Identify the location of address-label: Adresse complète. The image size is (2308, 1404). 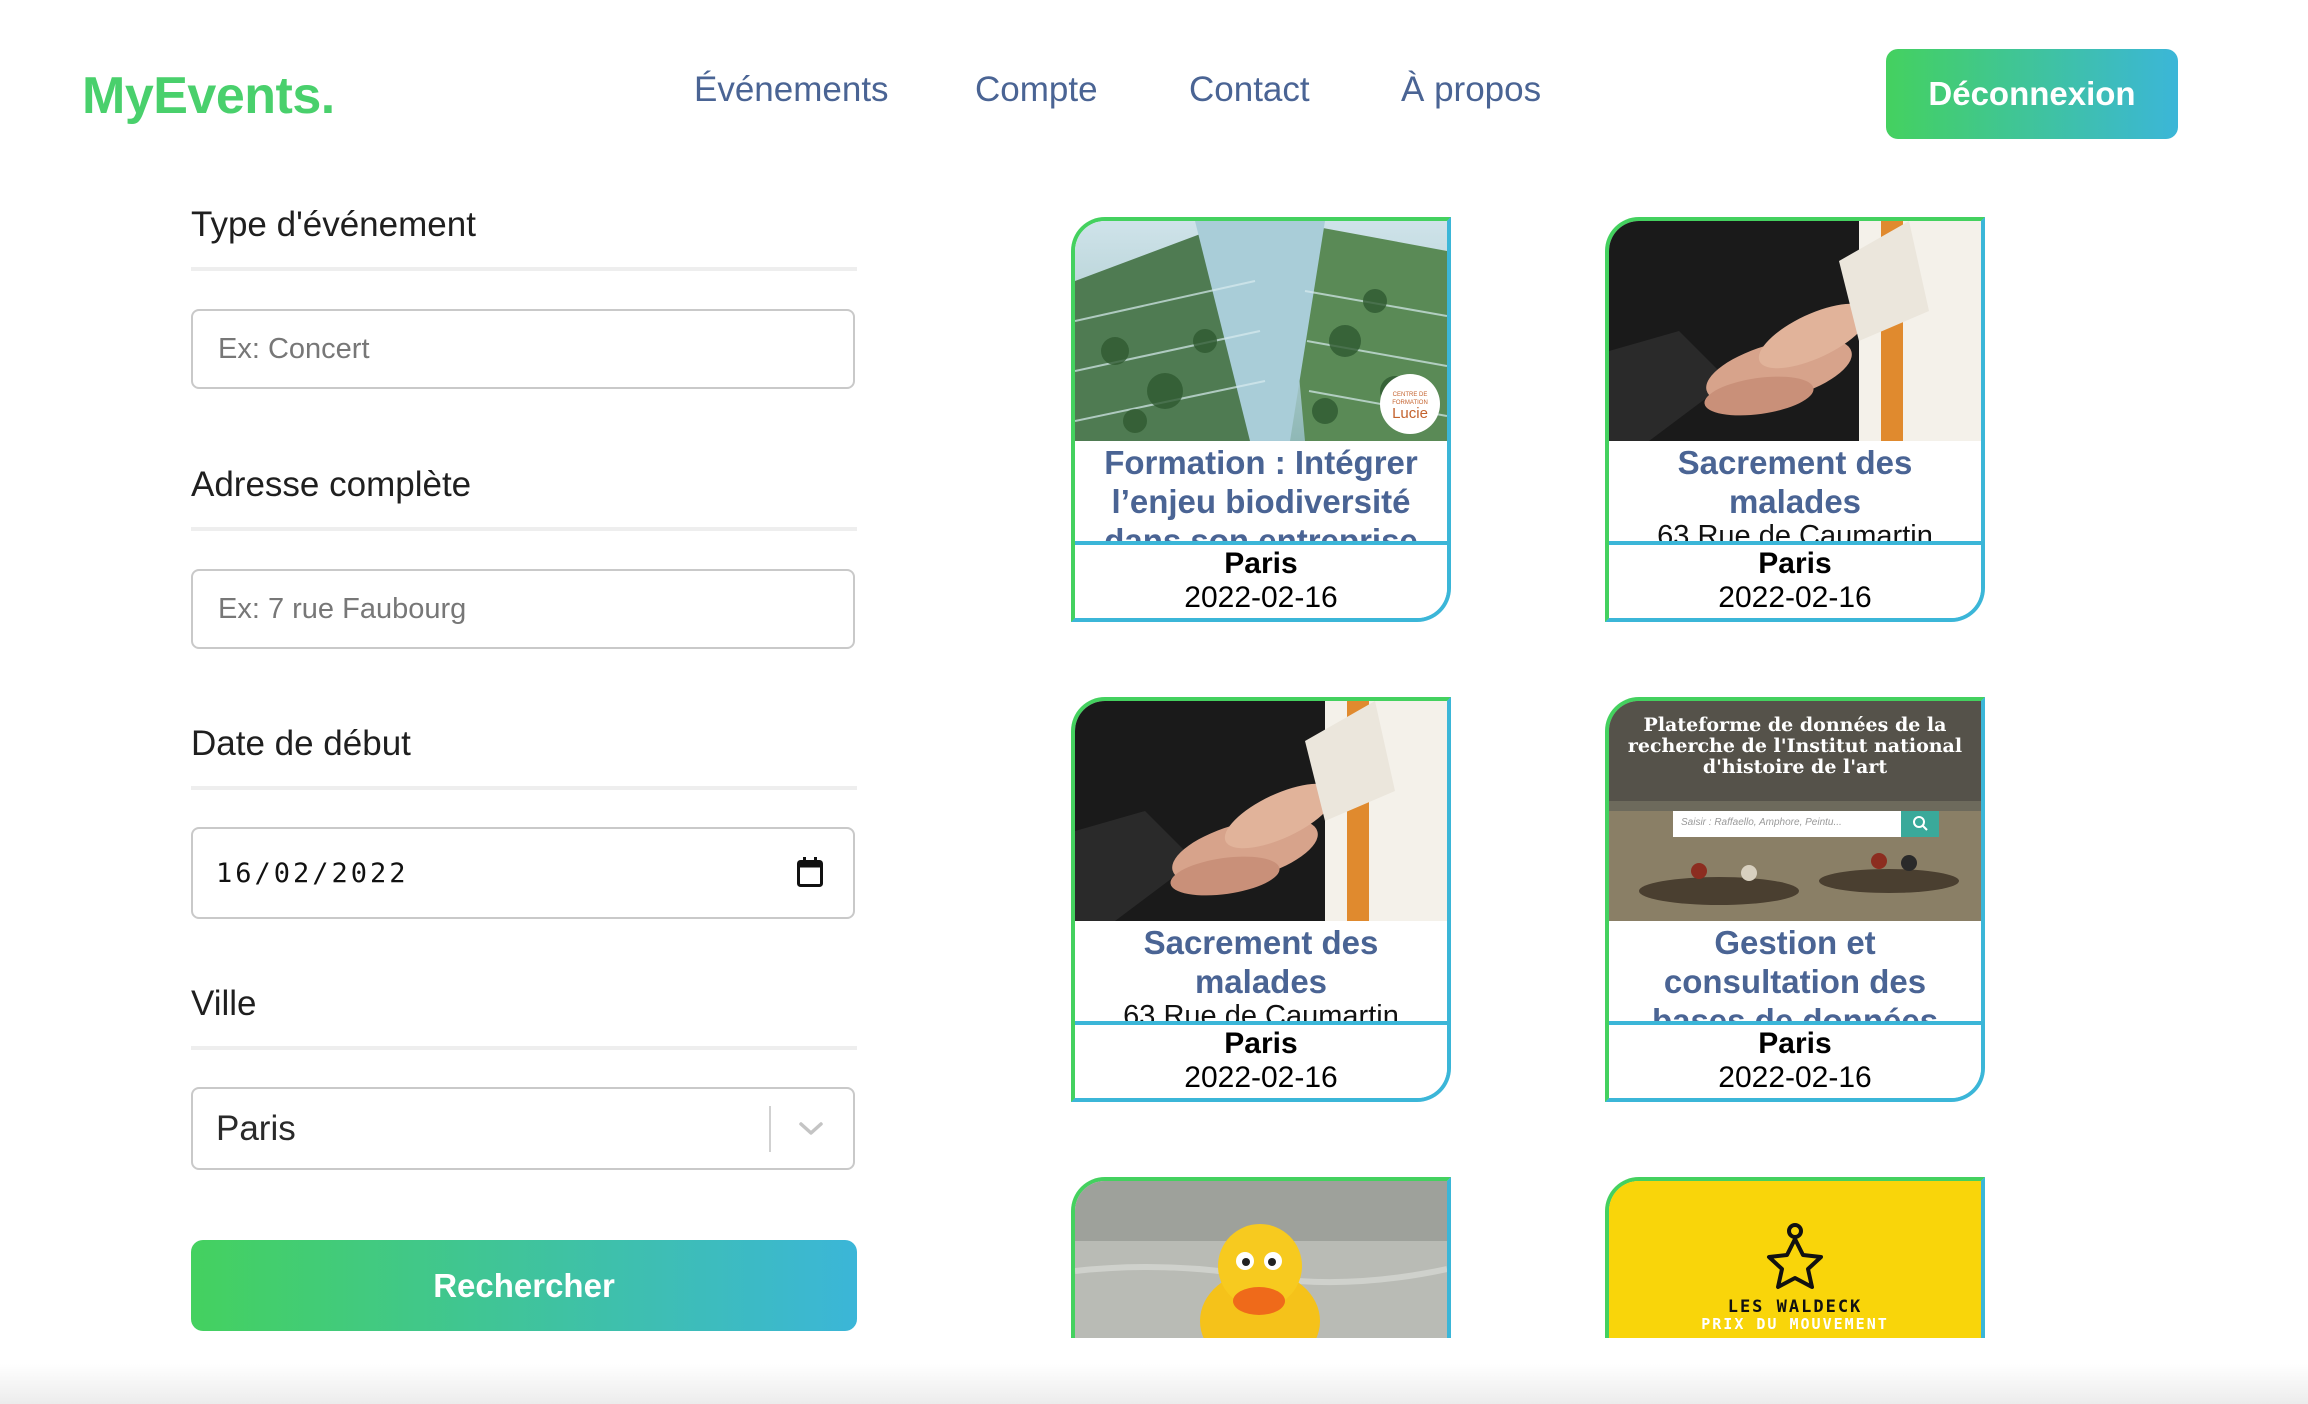
(331, 484).